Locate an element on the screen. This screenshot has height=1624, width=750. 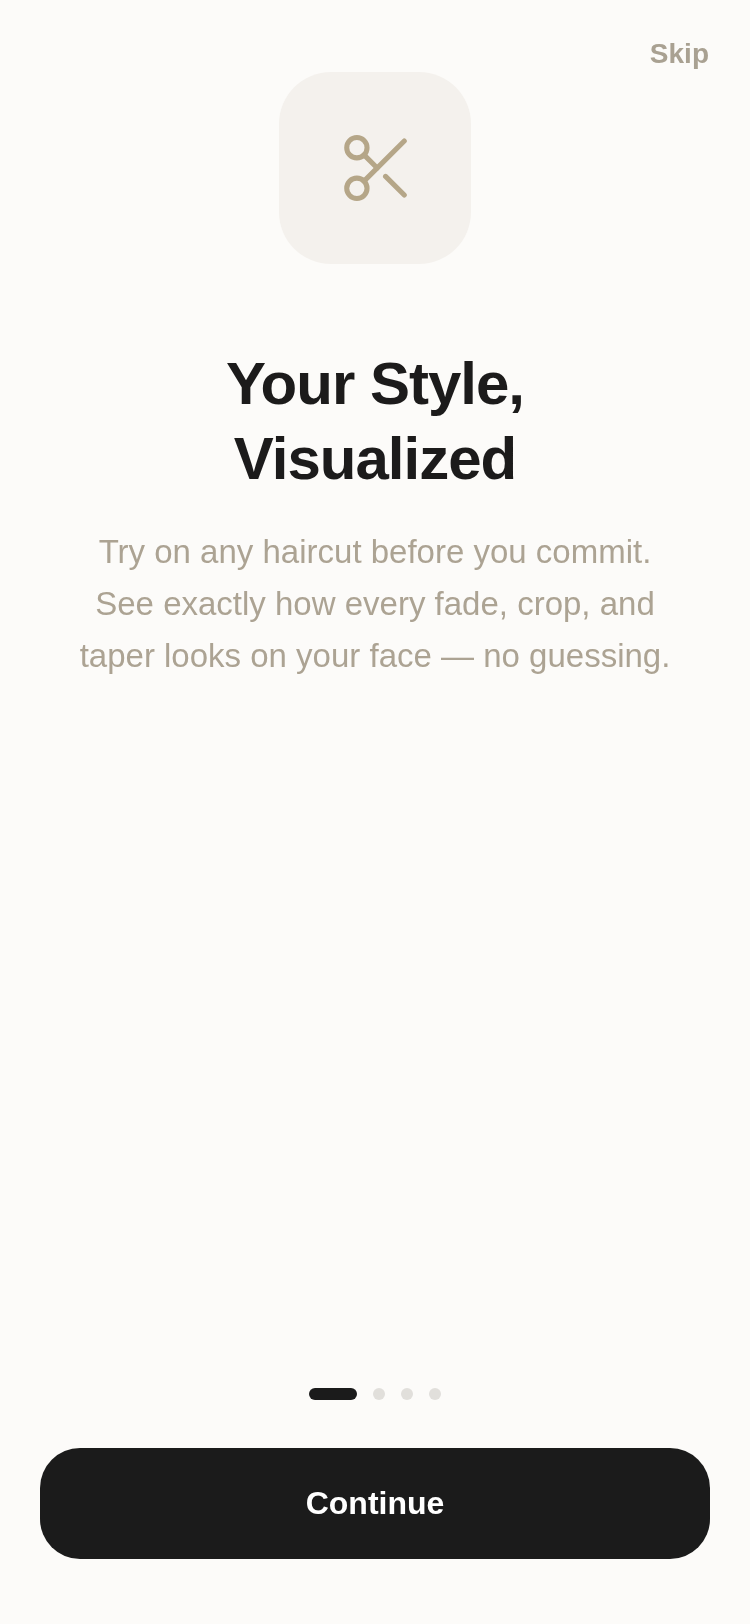
scissors-icon is located at coordinates (375, 168).